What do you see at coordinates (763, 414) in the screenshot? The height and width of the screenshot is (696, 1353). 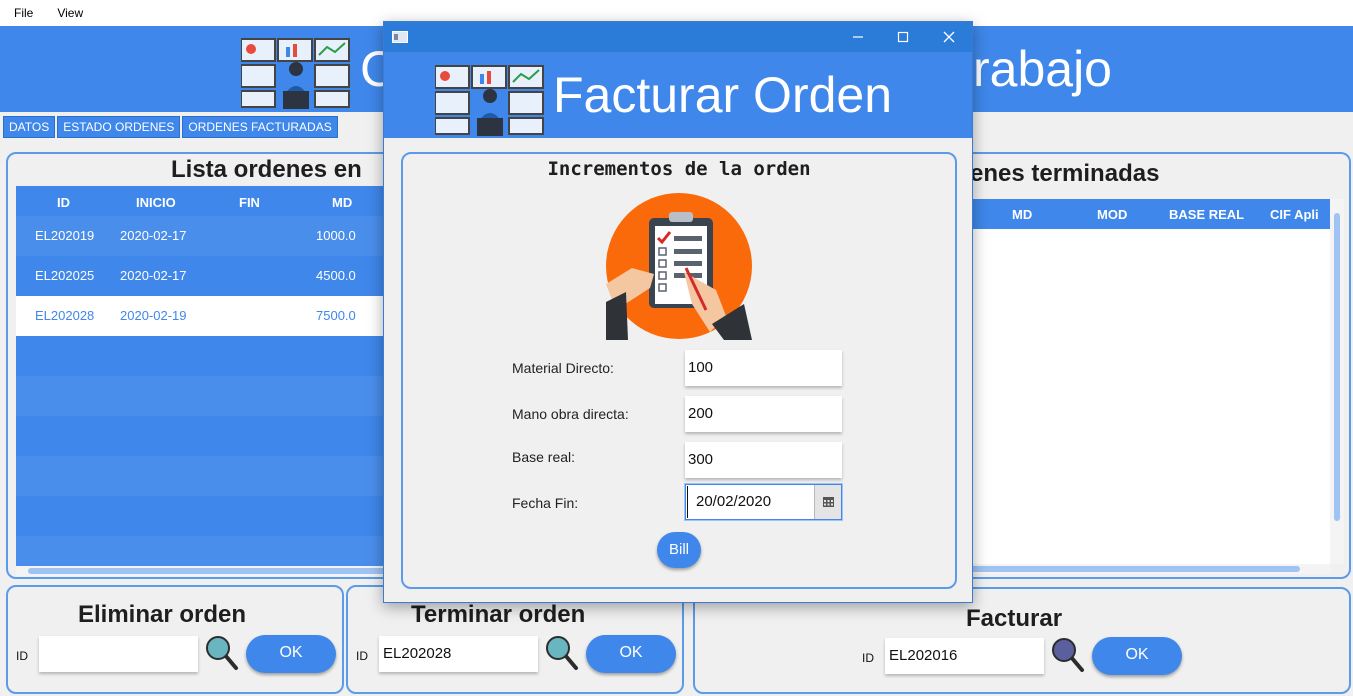 I see `mano-obra-directa-input: 200` at bounding box center [763, 414].